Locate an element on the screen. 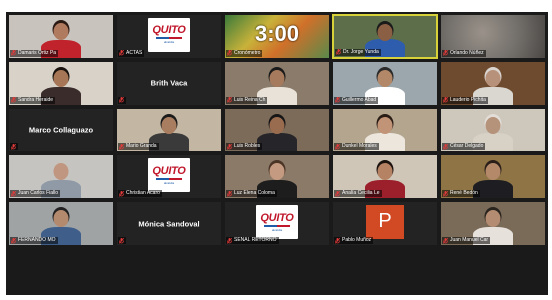 The height and width of the screenshot is (300, 552). participant-nameplate: Juan Carlos Fiallo is located at coordinates (35, 194).